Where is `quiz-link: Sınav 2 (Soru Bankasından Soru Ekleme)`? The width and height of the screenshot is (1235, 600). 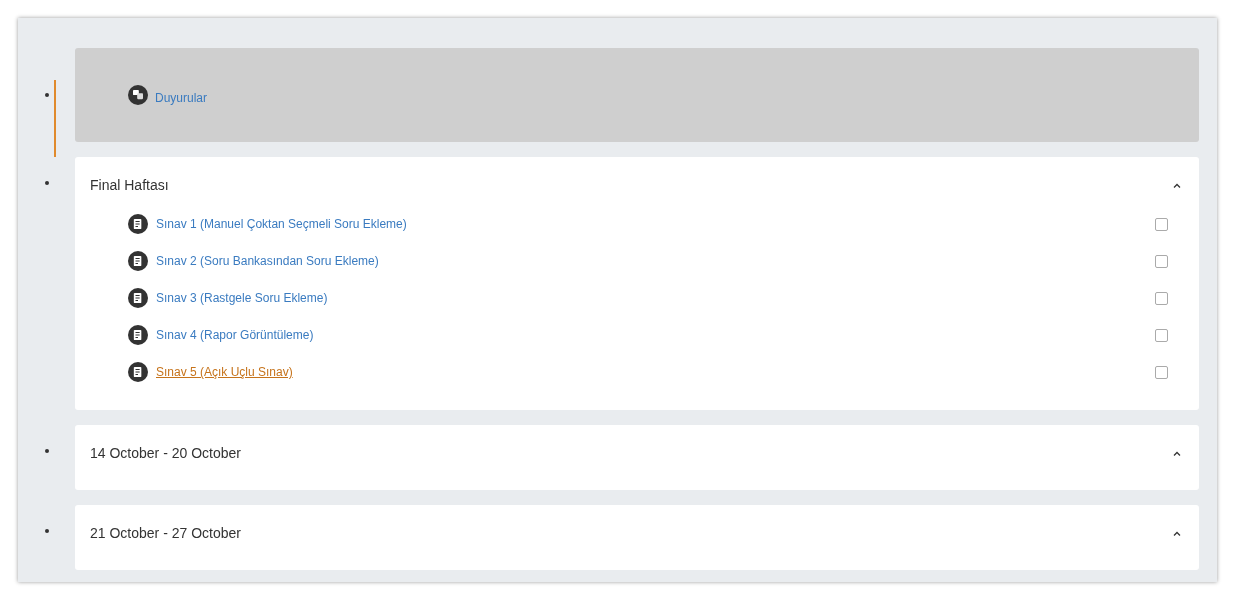
quiz-link: Sınav 2 (Soru Bankasından Soru Ekleme) is located at coordinates (267, 261).